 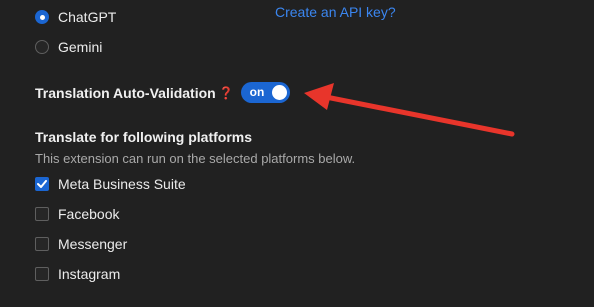 I want to click on radio-label-chatgpt: ChatGPT, so click(x=87, y=17).